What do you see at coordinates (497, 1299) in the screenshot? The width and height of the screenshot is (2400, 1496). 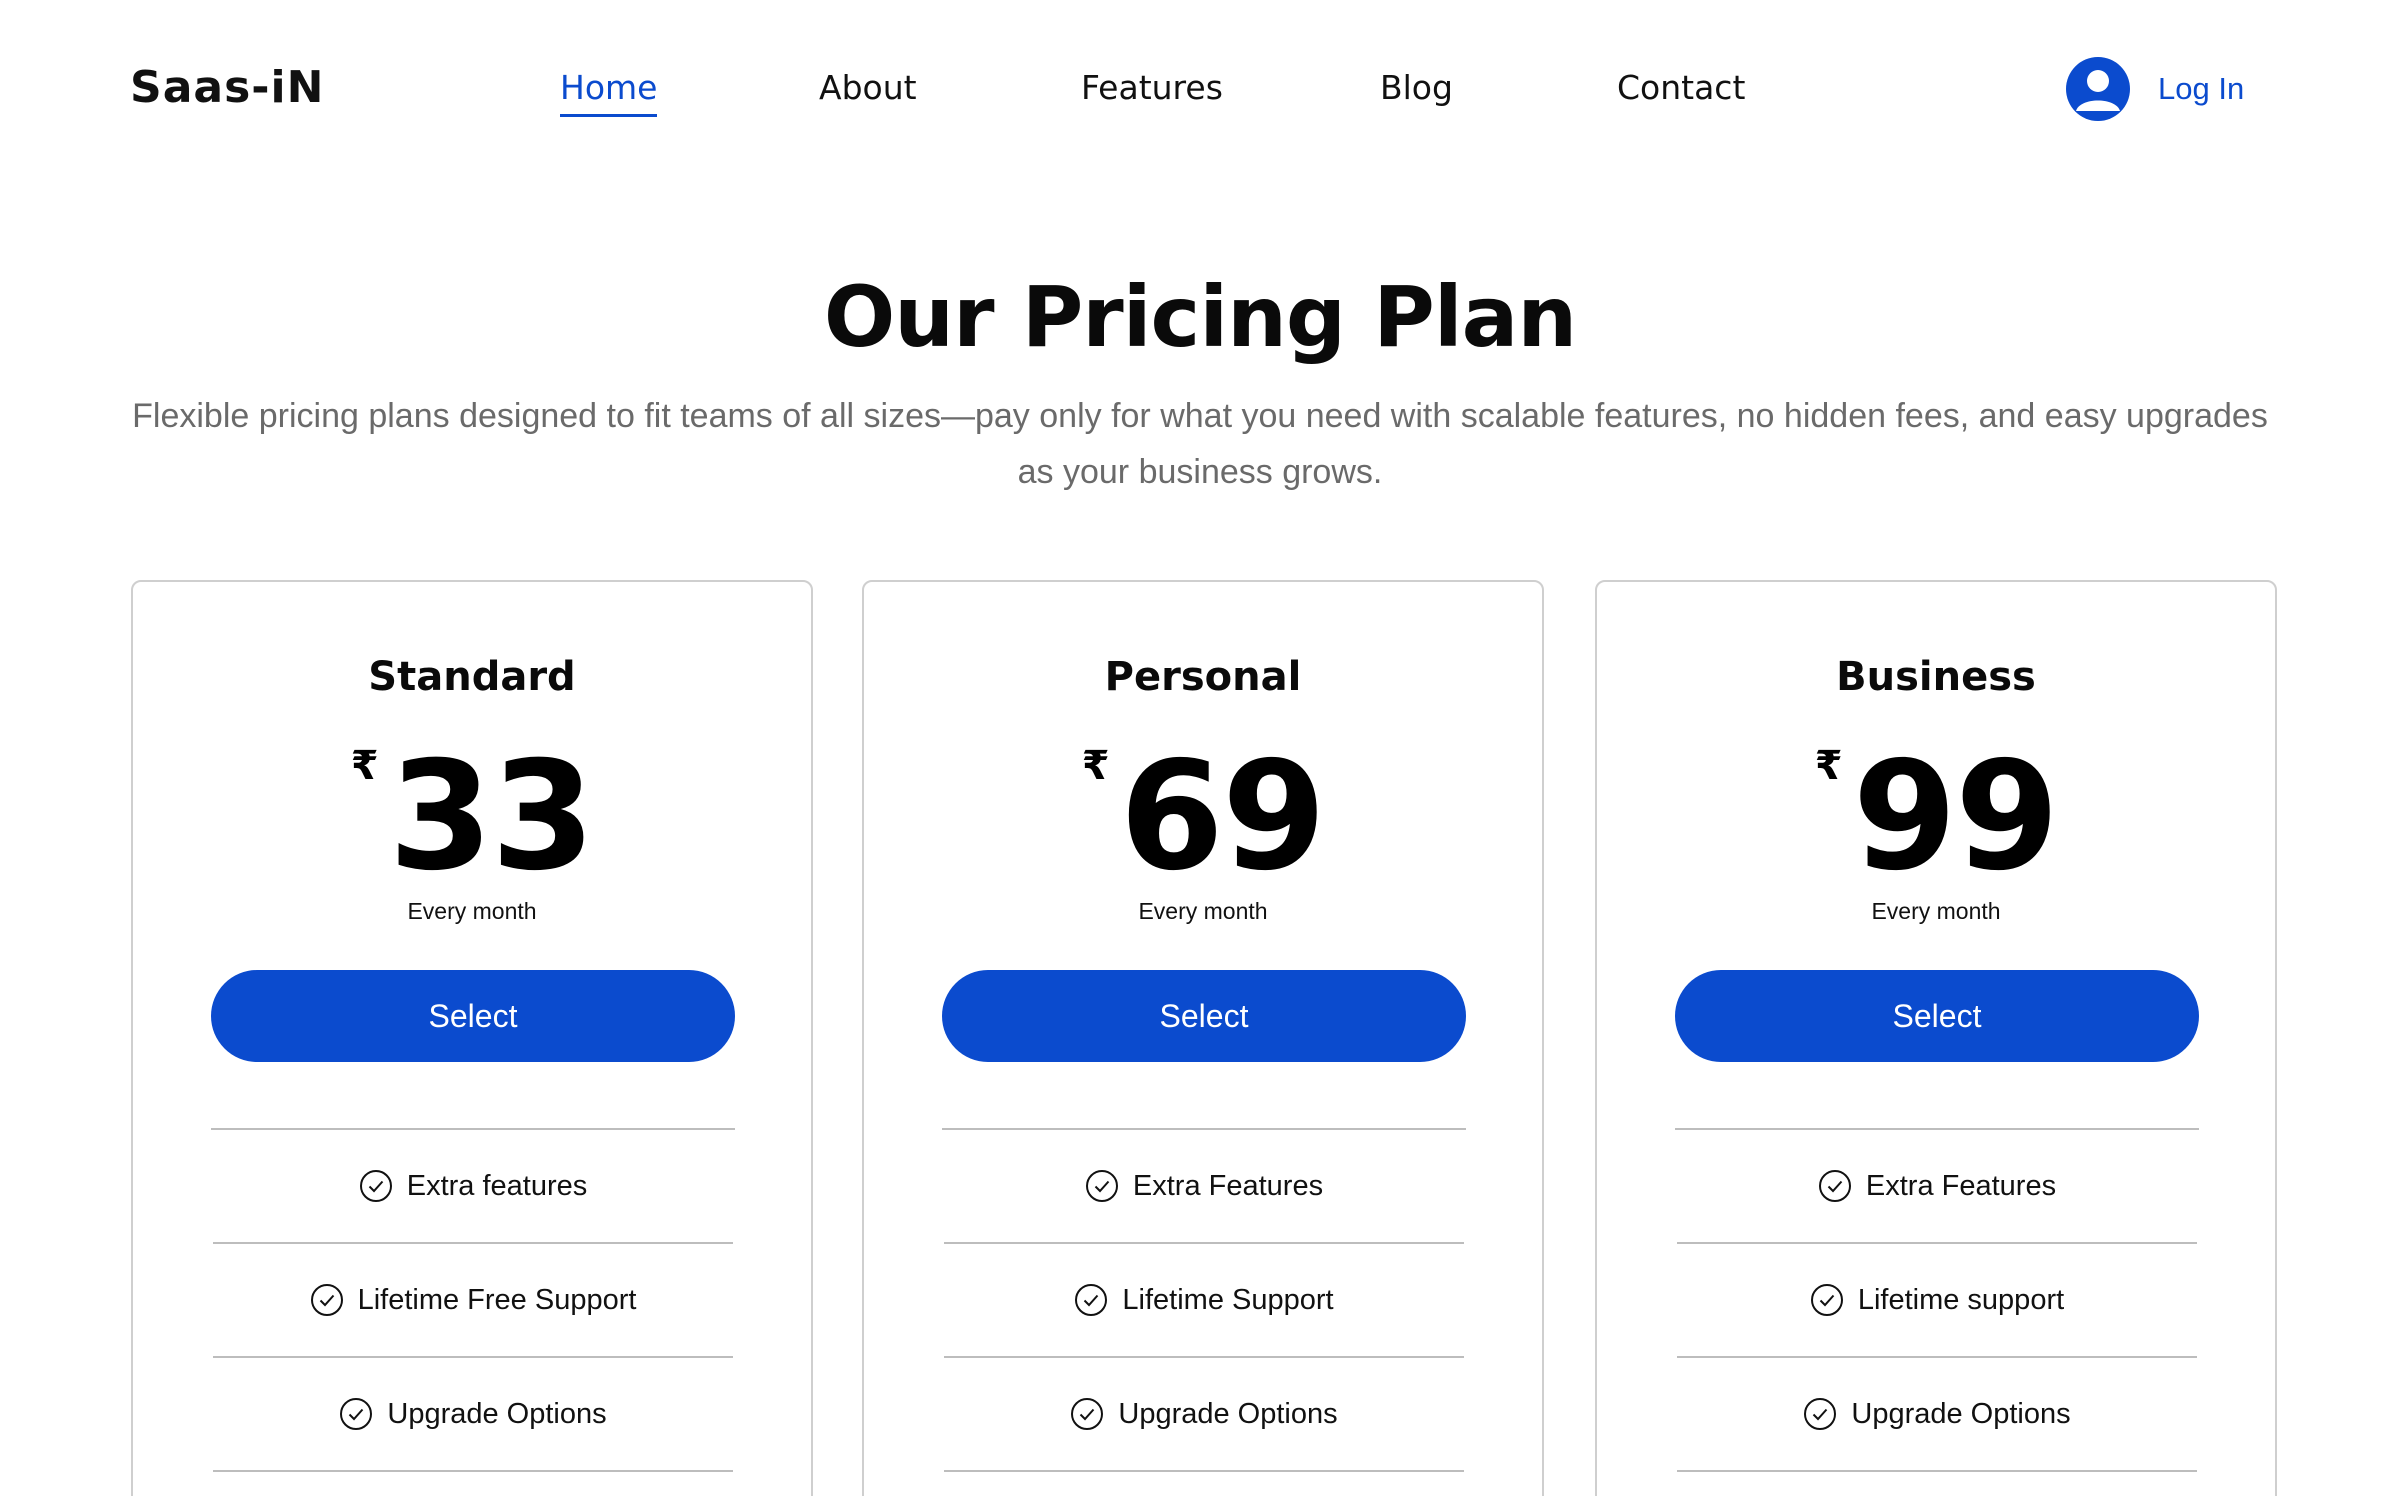 I see `feature-label: Lifetime Free Support` at bounding box center [497, 1299].